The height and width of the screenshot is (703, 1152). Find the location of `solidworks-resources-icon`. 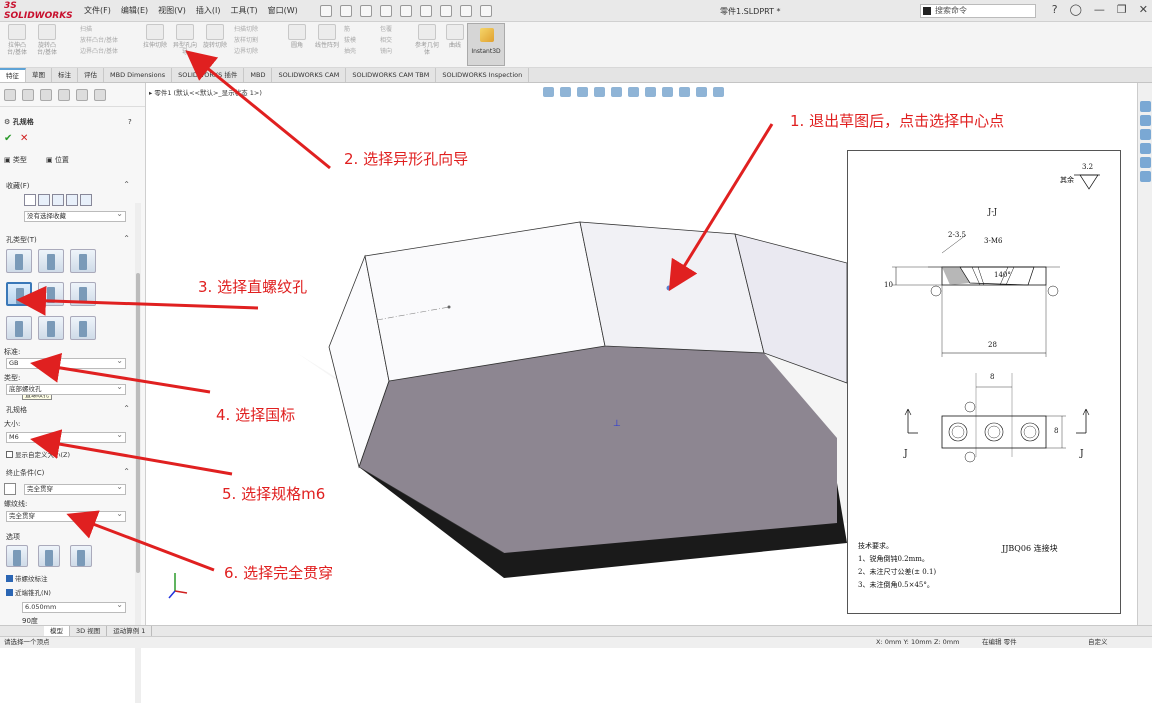

solidworks-resources-icon is located at coordinates (1145, 106).